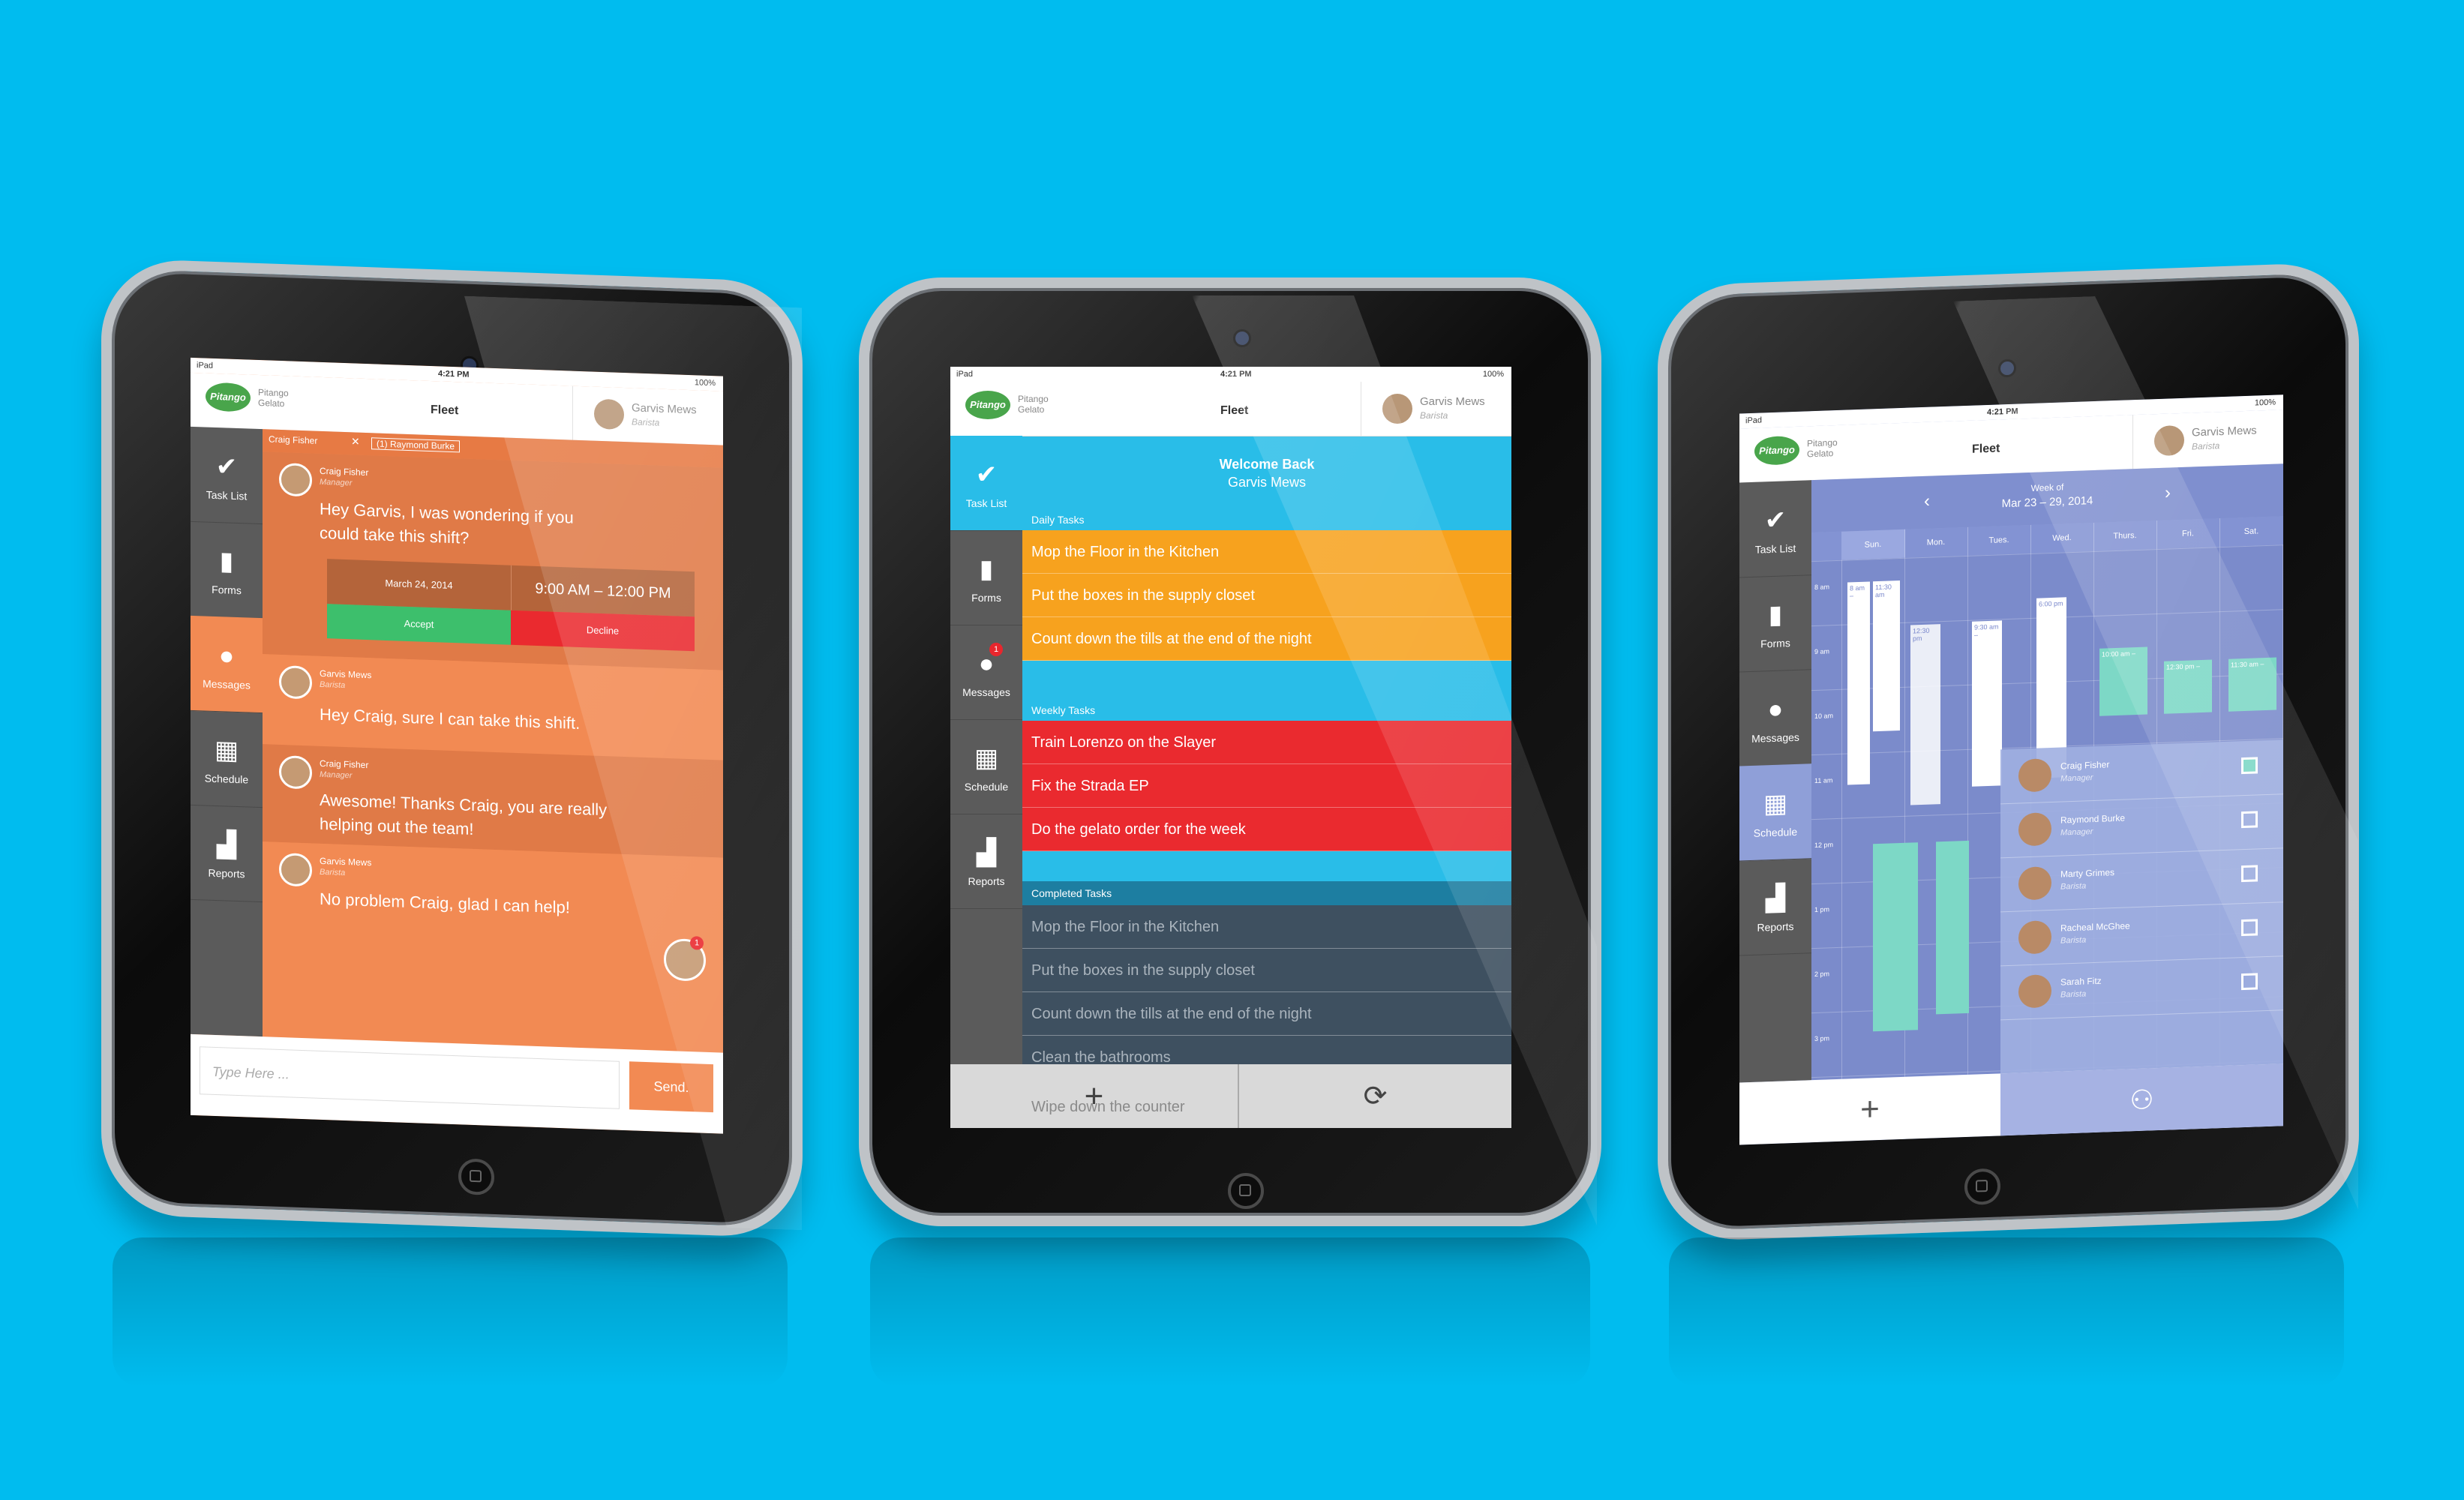 The height and width of the screenshot is (1500, 2464). What do you see at coordinates (1094, 1096) in the screenshot?
I see `add-task-button: +` at bounding box center [1094, 1096].